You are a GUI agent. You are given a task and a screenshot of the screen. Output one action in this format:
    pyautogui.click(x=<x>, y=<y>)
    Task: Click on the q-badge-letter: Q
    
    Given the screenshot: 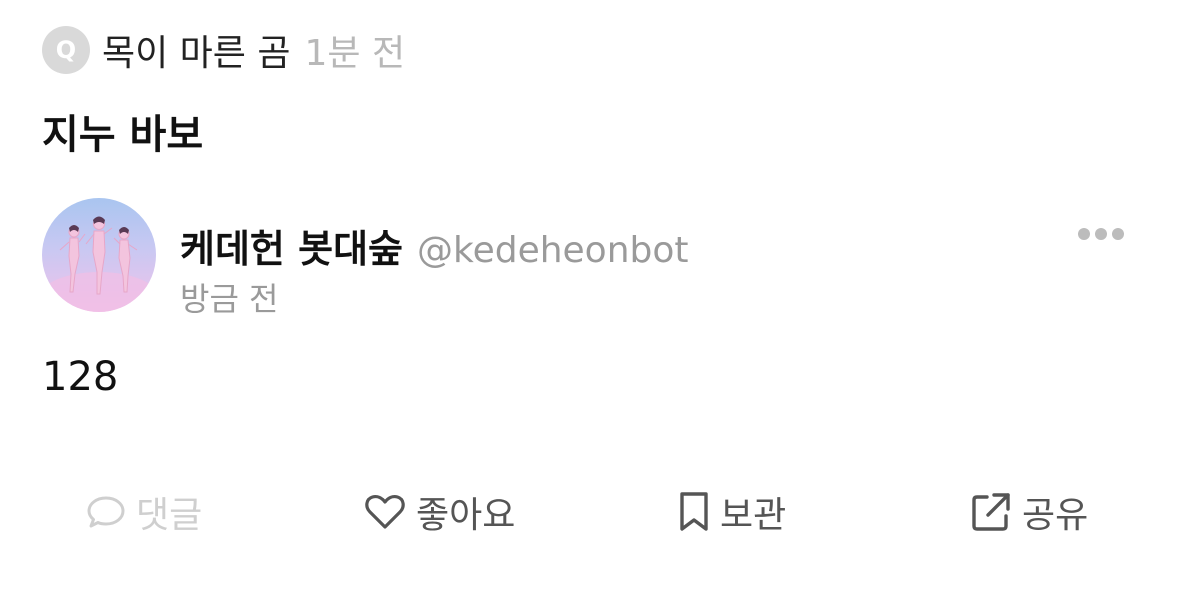 What is the action you would take?
    pyautogui.click(x=66, y=50)
    